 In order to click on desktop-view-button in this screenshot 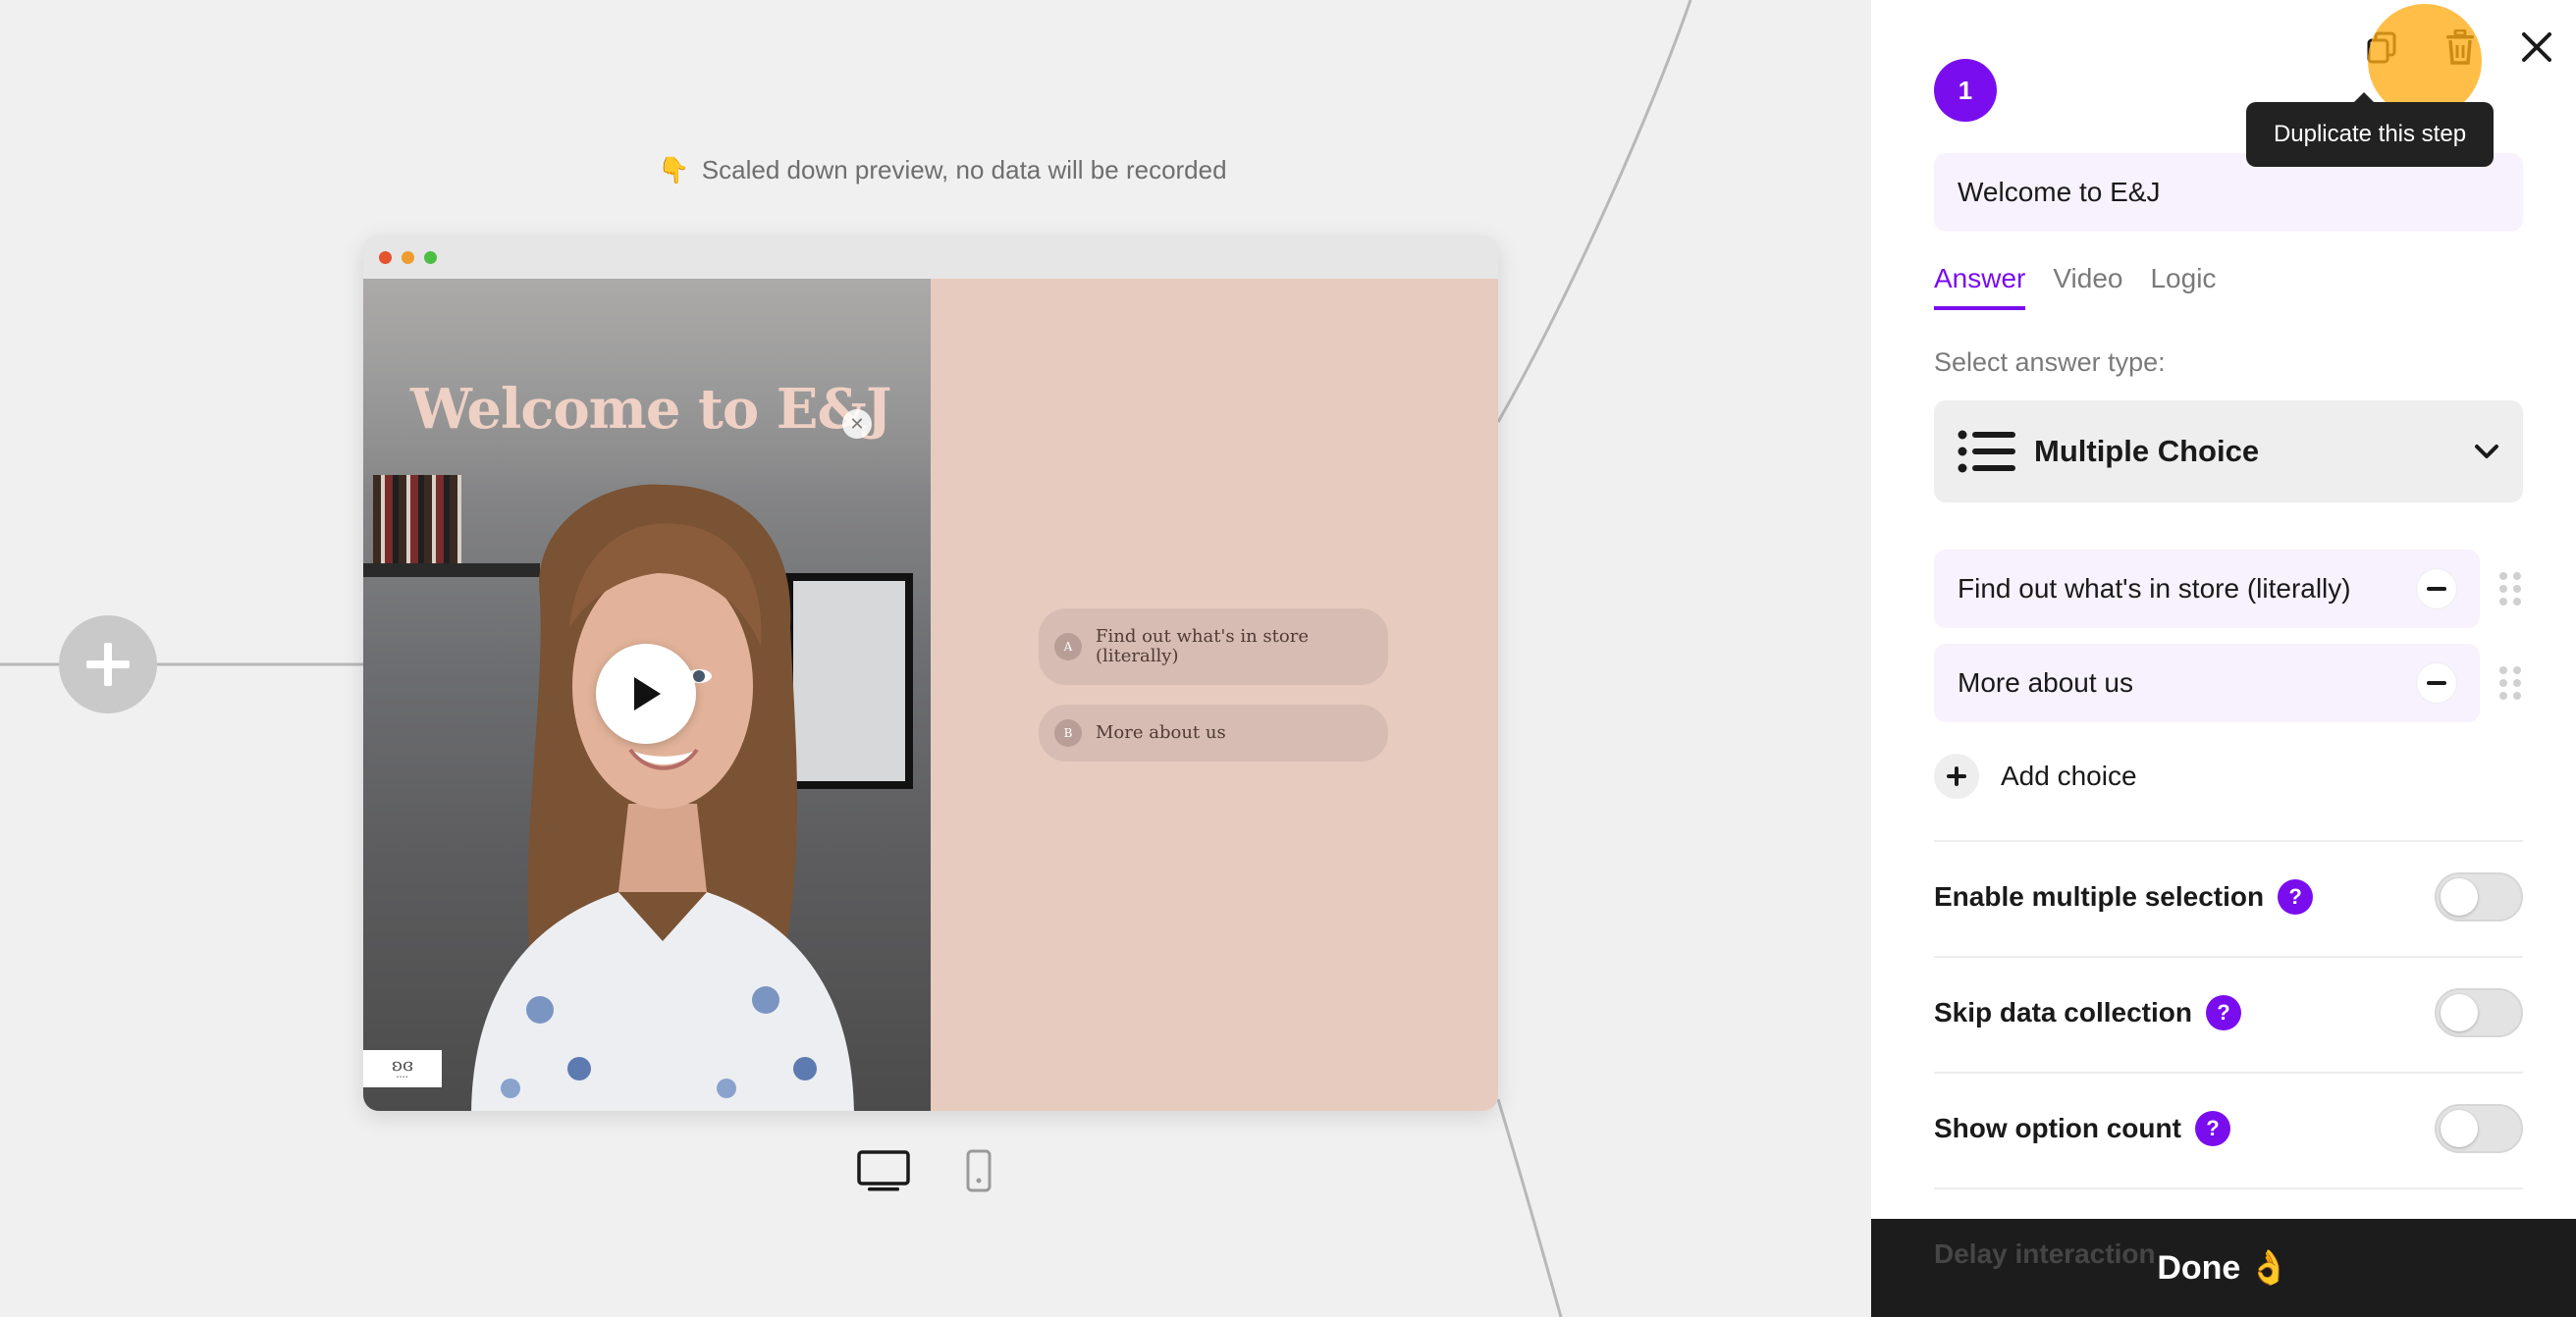, I will do `click(883, 1170)`.